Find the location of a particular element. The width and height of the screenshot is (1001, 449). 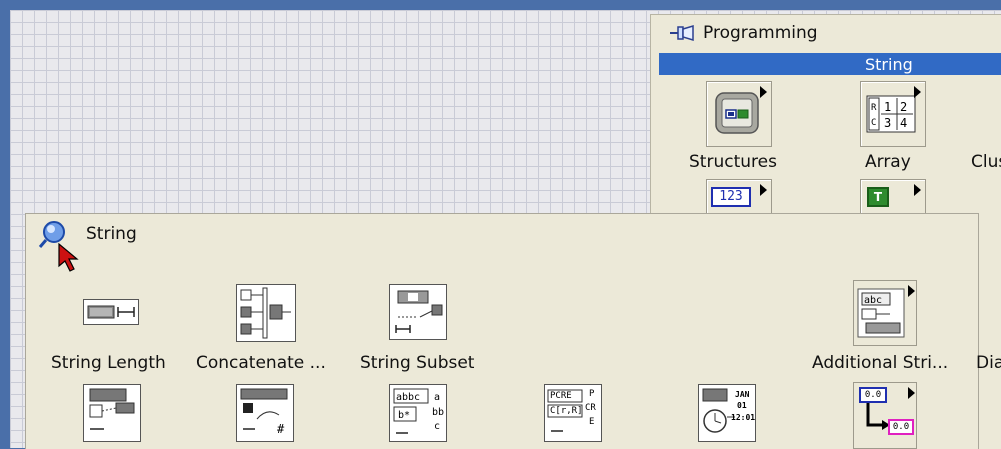

match-pattern-icon is located at coordinates (112, 409).